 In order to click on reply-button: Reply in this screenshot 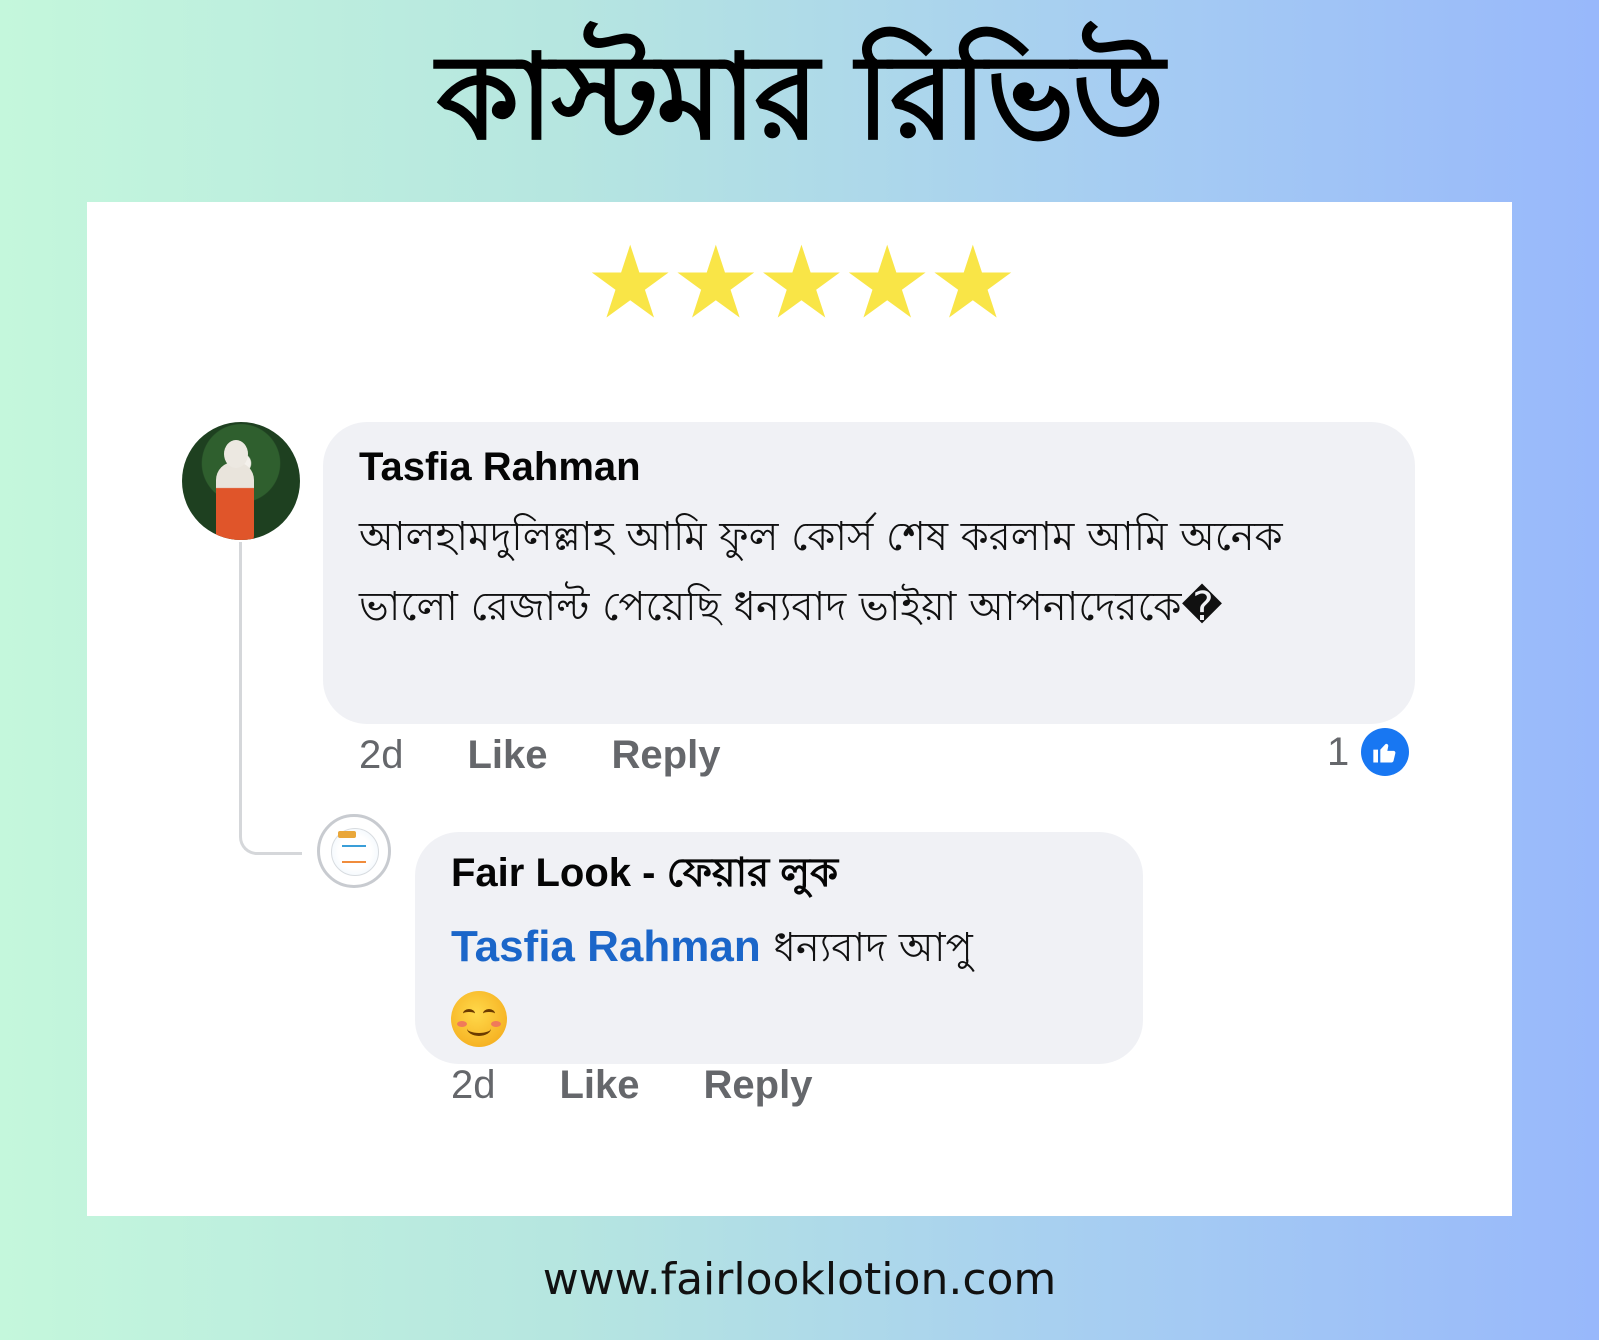, I will do `click(666, 755)`.